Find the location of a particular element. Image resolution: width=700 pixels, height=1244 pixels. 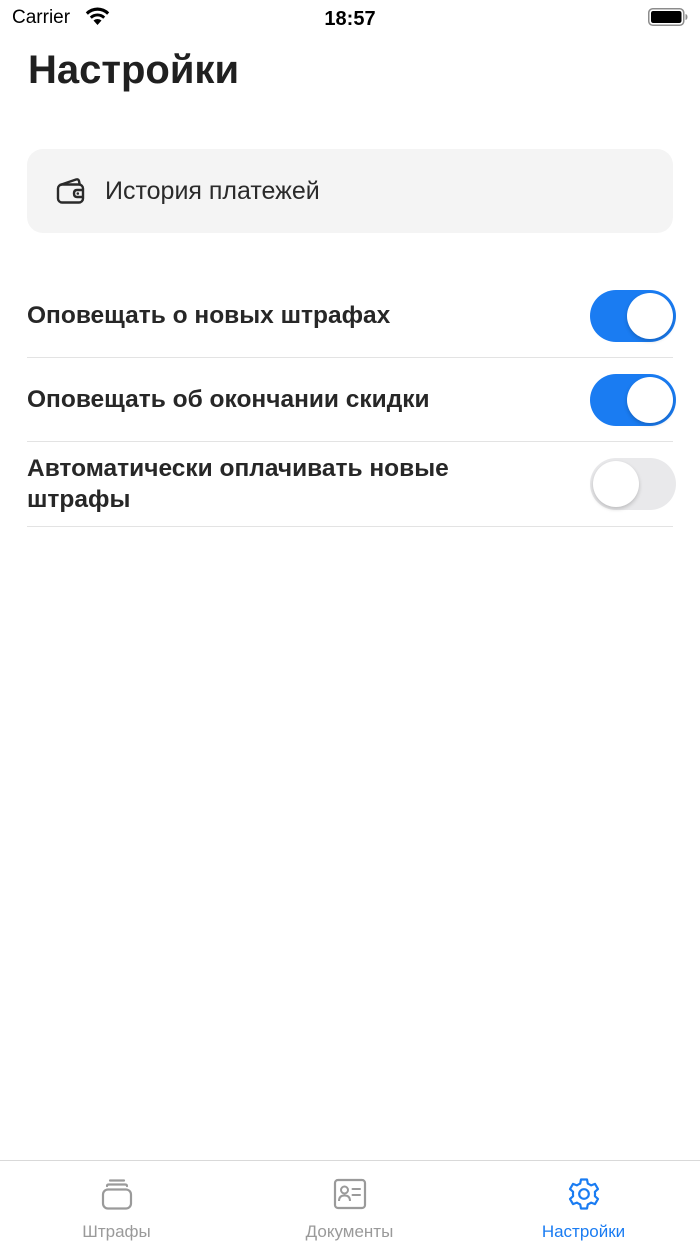

payment-history-label: История платежей is located at coordinates (212, 190).